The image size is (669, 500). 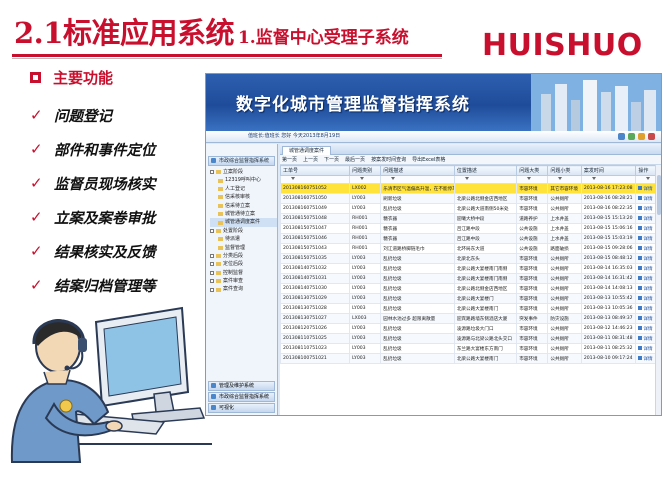 I want to click on column-header: 问题大类, so click(x=532, y=170).